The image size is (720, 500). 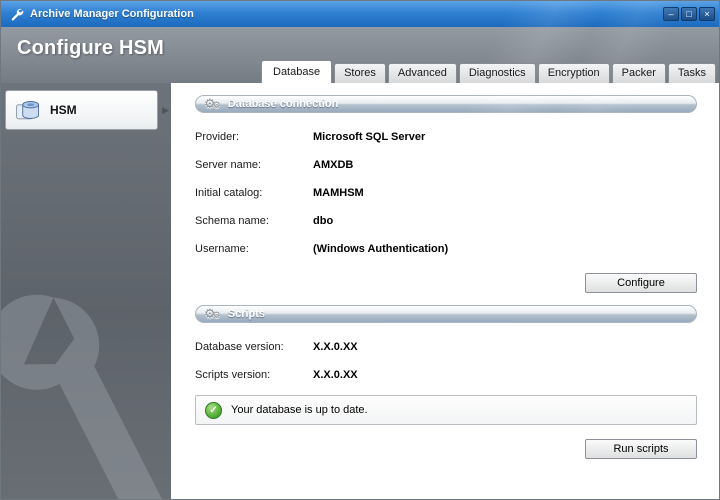 What do you see at coordinates (333, 165) in the screenshot?
I see `field-value: AMXDB` at bounding box center [333, 165].